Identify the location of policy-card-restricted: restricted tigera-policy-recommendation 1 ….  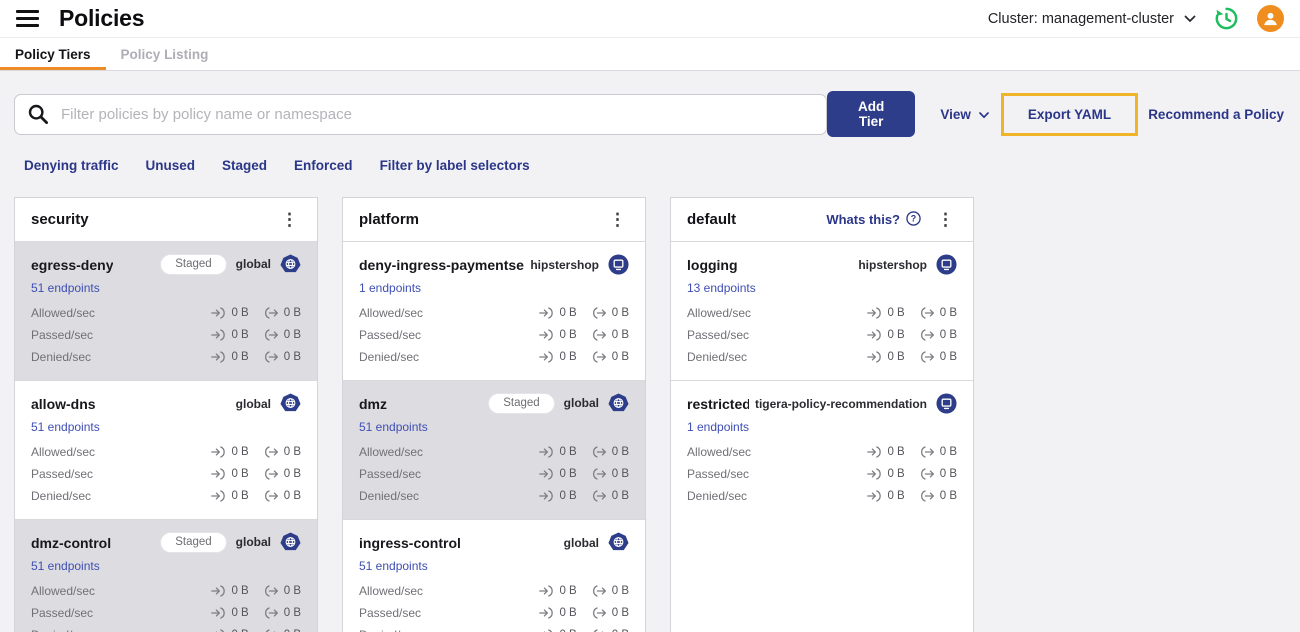
(822, 449).